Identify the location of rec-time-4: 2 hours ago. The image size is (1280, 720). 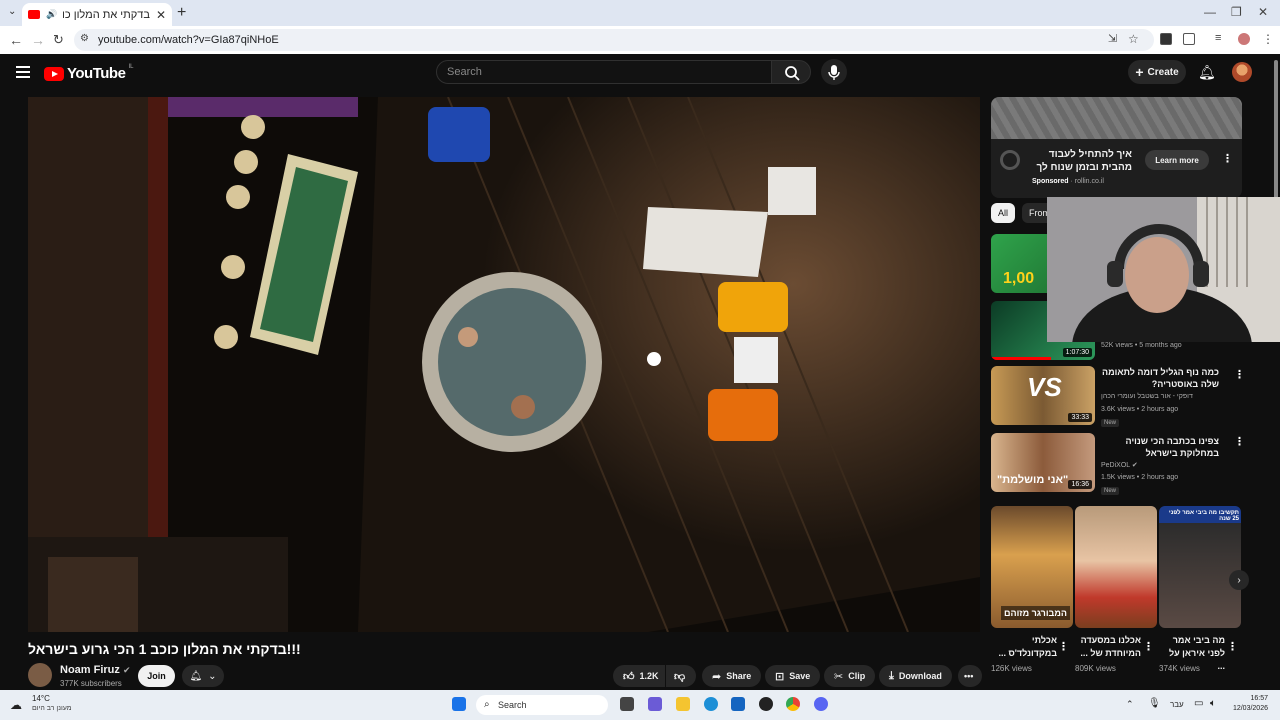
(1160, 477).